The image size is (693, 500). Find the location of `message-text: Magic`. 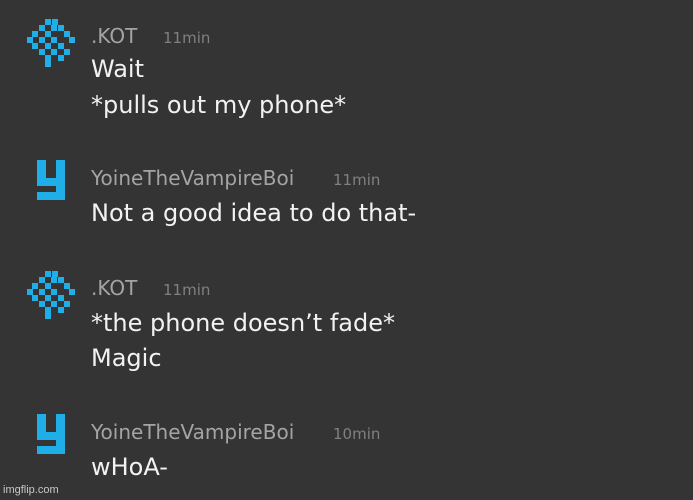

message-text: Magic is located at coordinates (126, 358).